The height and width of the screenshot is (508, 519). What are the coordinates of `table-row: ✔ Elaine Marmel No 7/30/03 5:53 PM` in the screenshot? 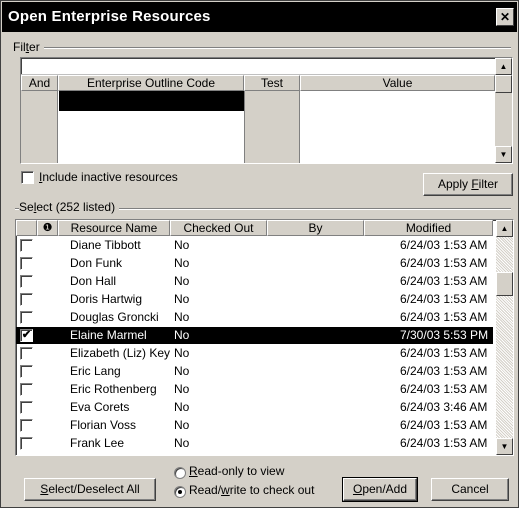 It's located at (254, 335).